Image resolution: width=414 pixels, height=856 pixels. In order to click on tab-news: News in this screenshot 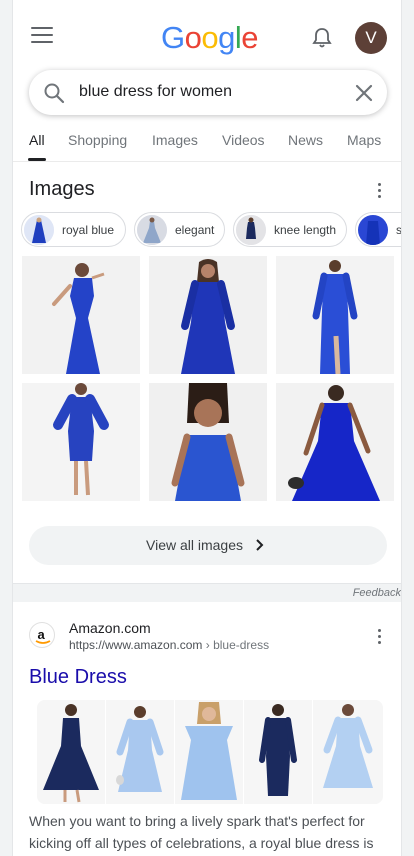, I will do `click(305, 140)`.